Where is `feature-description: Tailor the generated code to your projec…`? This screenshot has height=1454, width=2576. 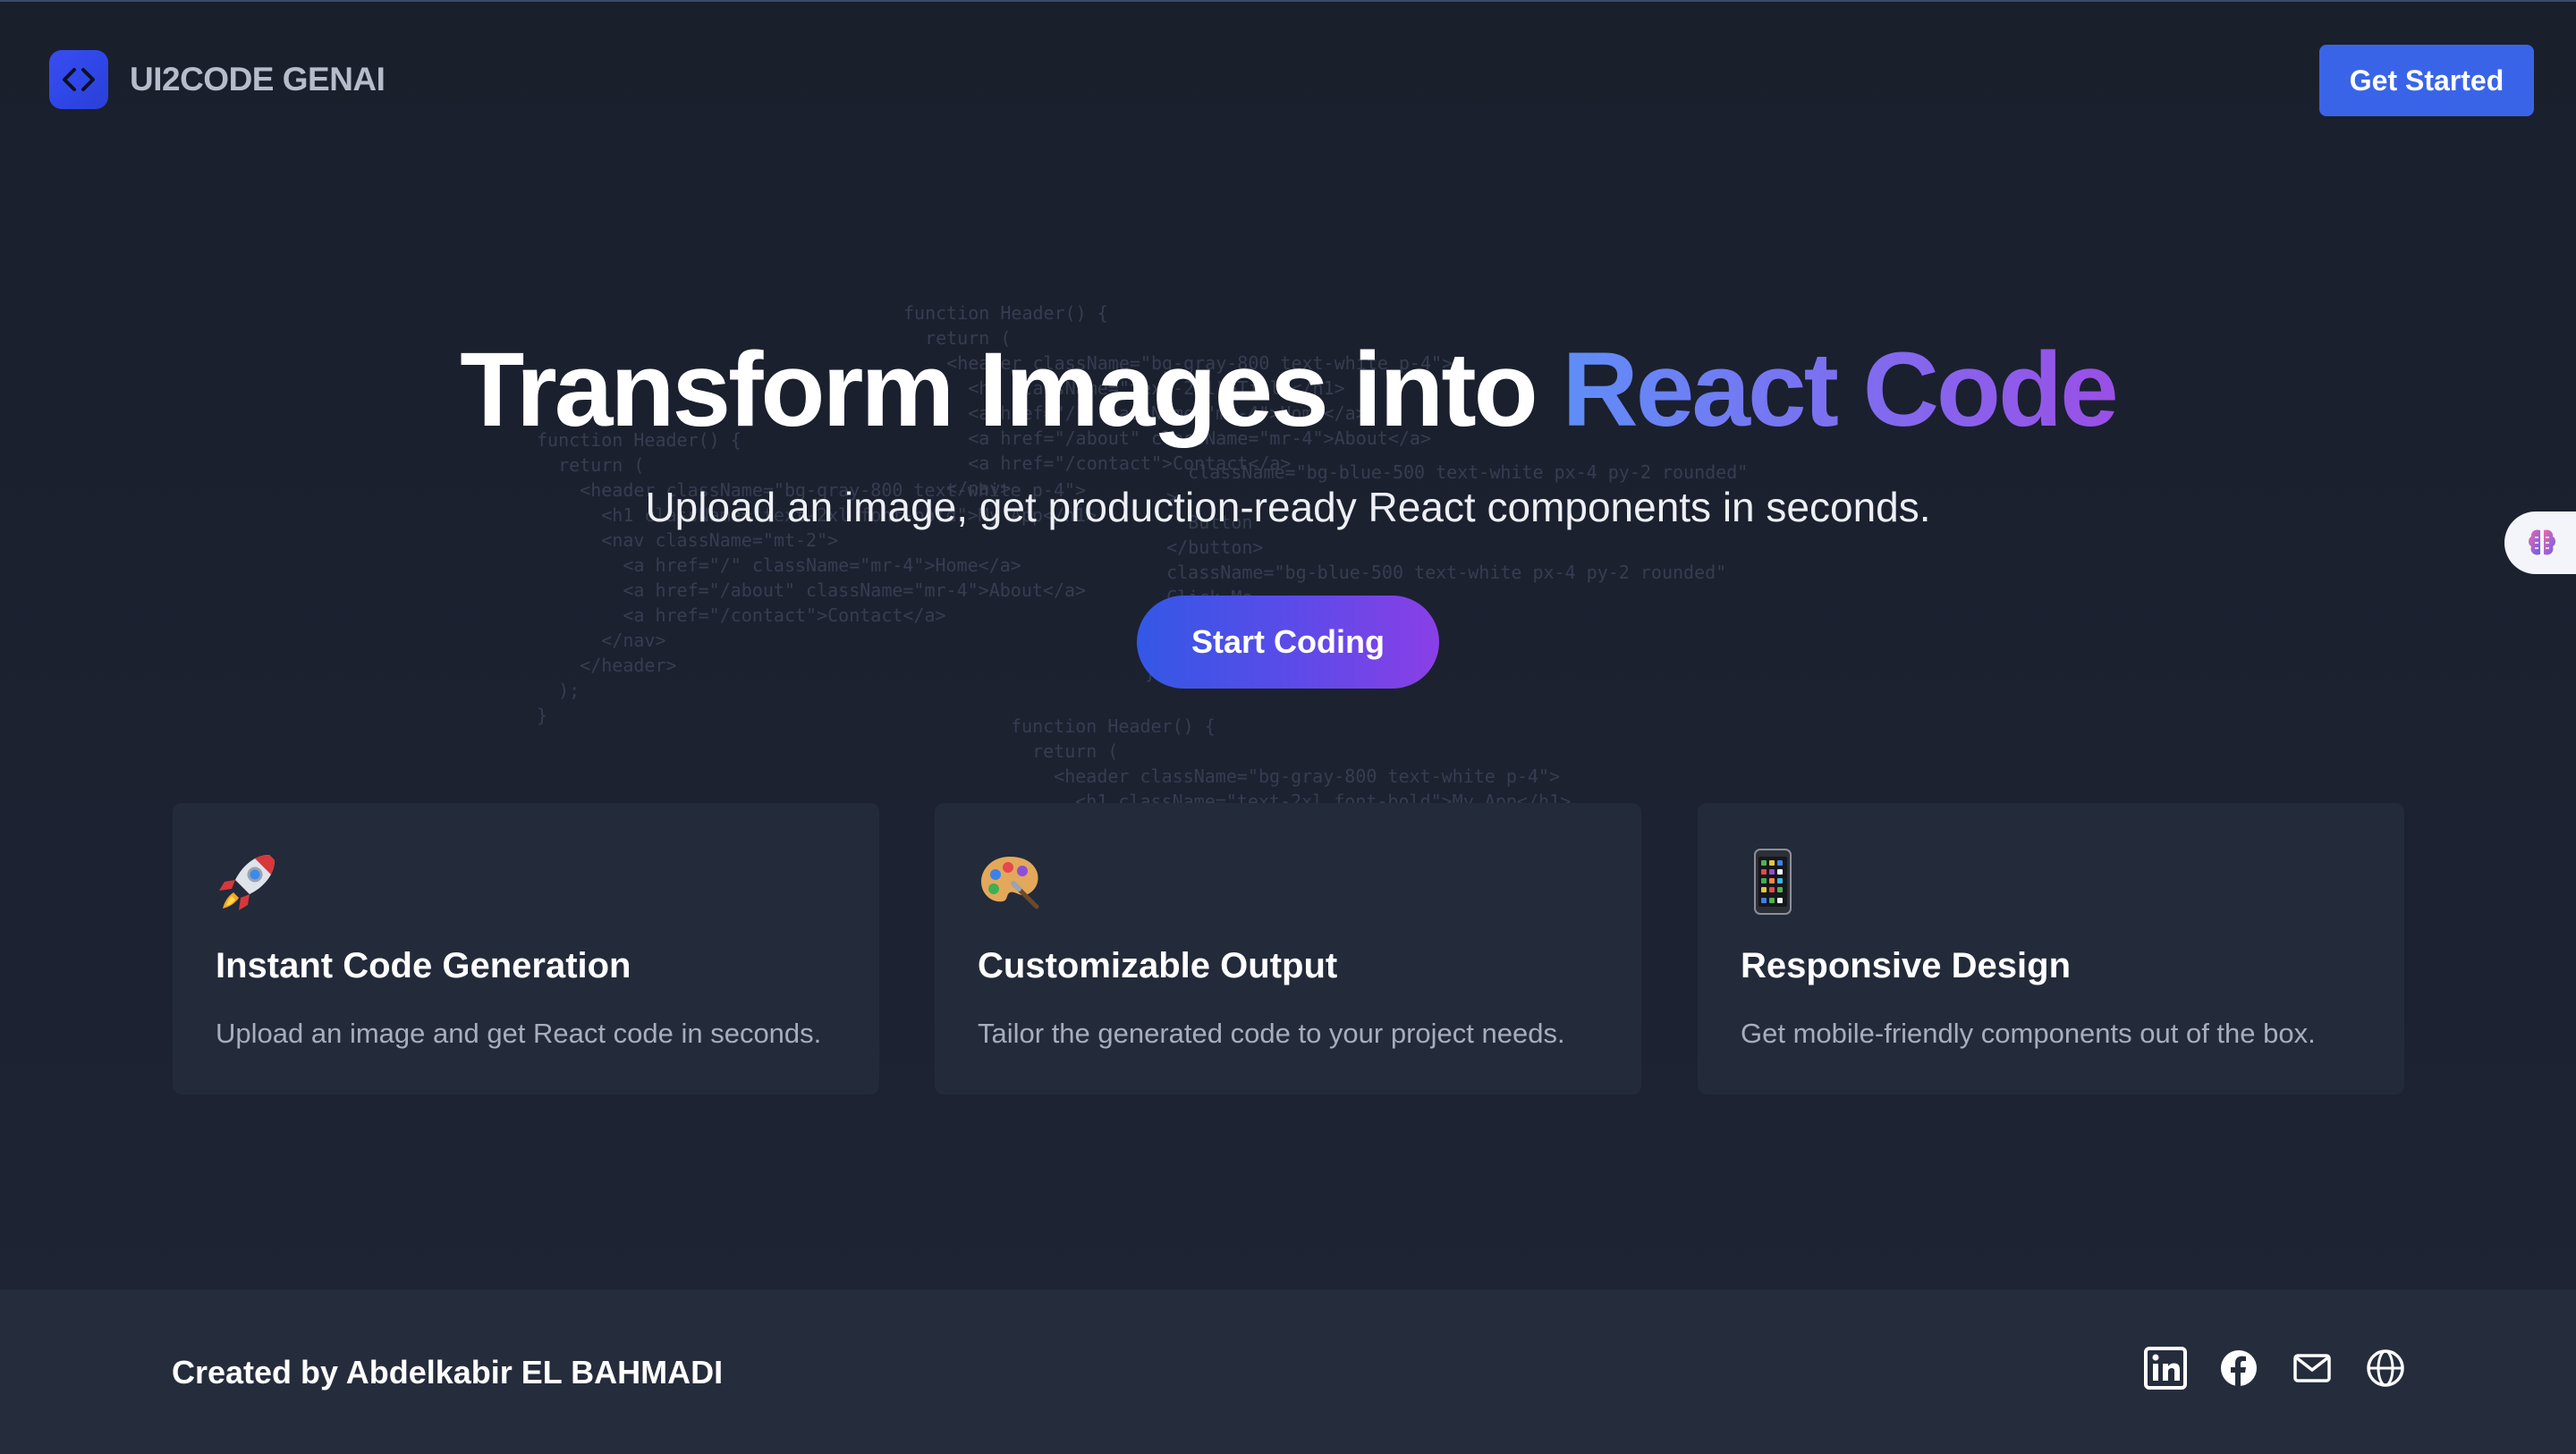
feature-description: Tailor the generated code to your projec… is located at coordinates (1271, 1033).